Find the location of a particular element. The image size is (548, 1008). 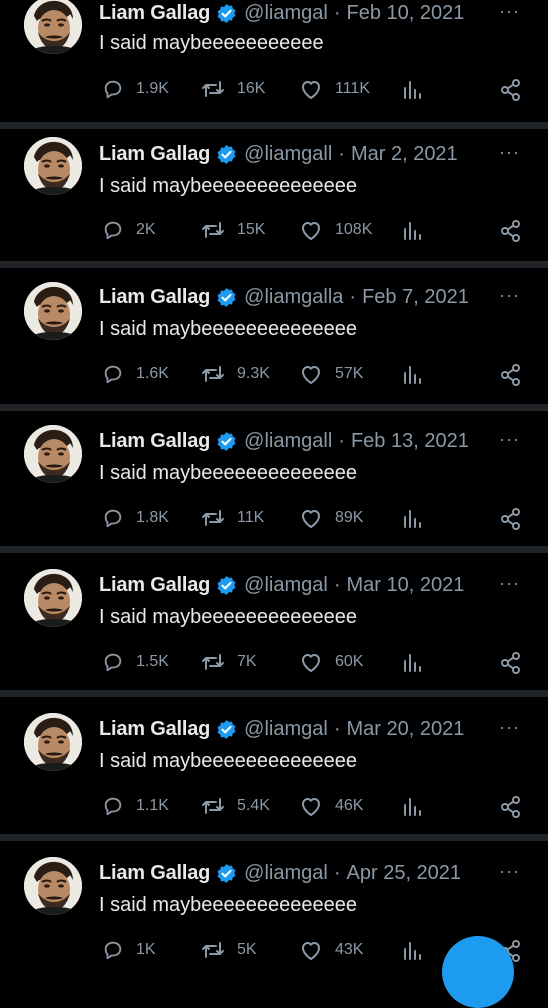

retweet-button: 5K is located at coordinates (229, 950).